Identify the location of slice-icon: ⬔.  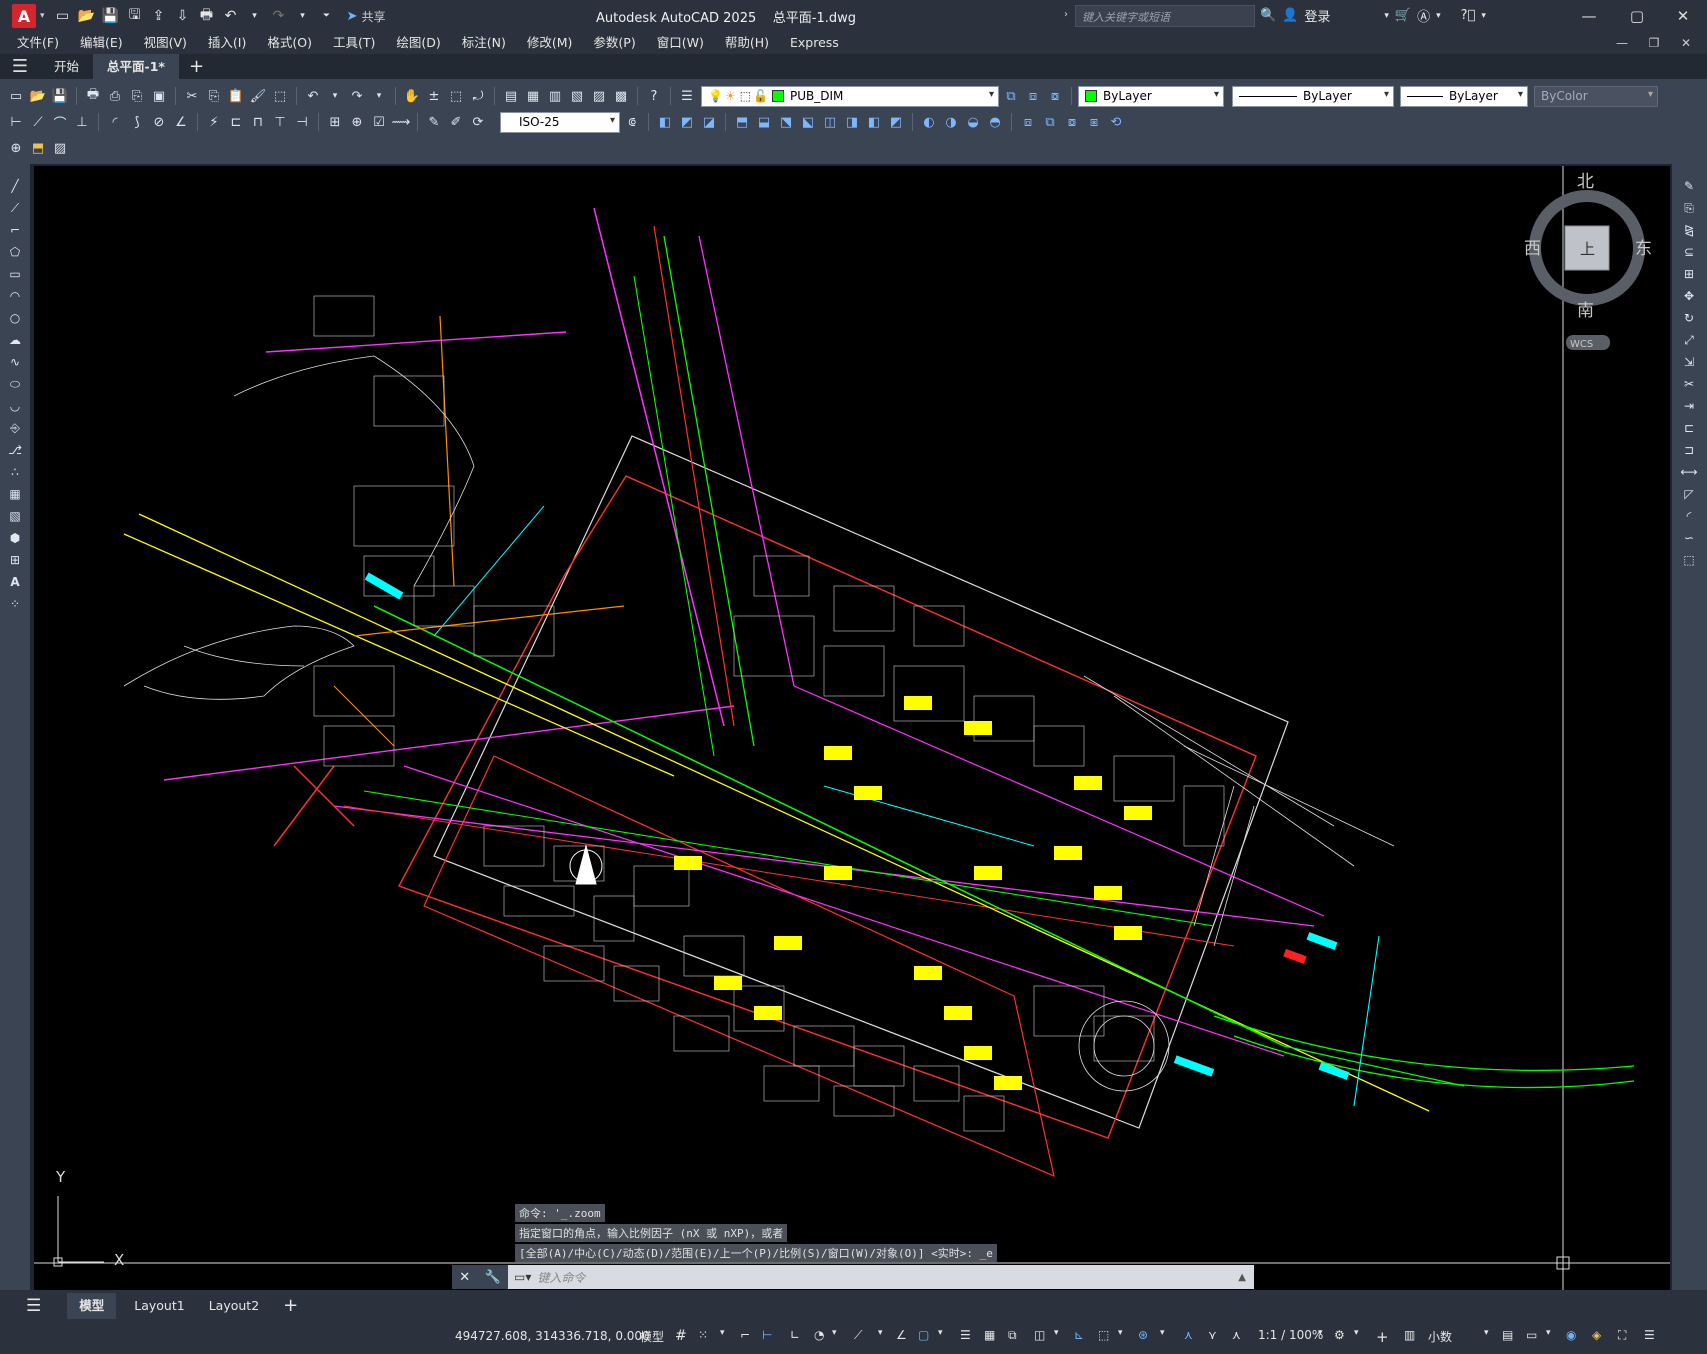
(786, 122).